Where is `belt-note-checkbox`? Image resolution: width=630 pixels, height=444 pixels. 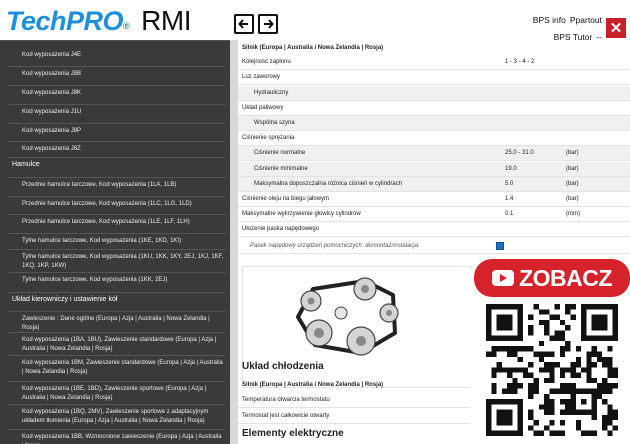 belt-note-checkbox is located at coordinates (500, 245).